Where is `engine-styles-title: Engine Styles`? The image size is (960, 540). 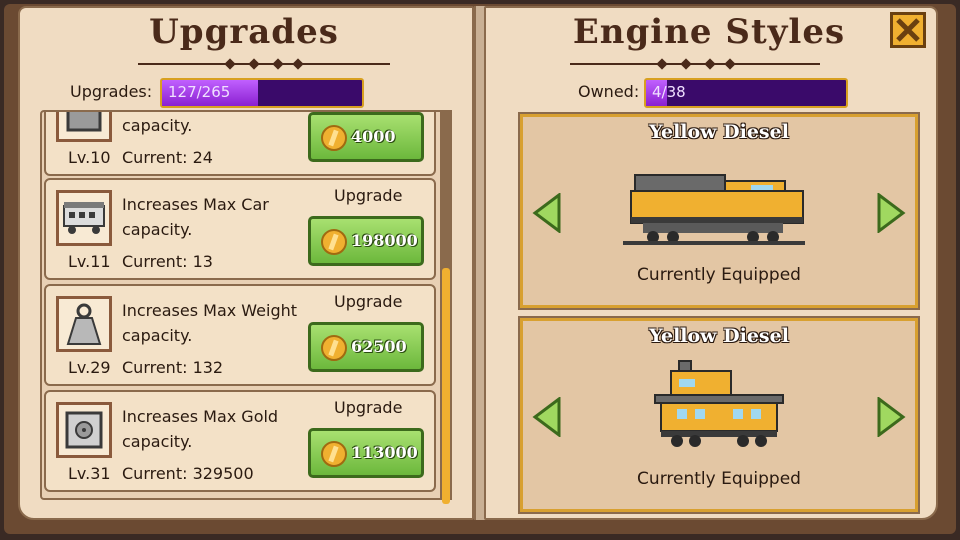
engine-styles-title: Engine Styles is located at coordinates (709, 32).